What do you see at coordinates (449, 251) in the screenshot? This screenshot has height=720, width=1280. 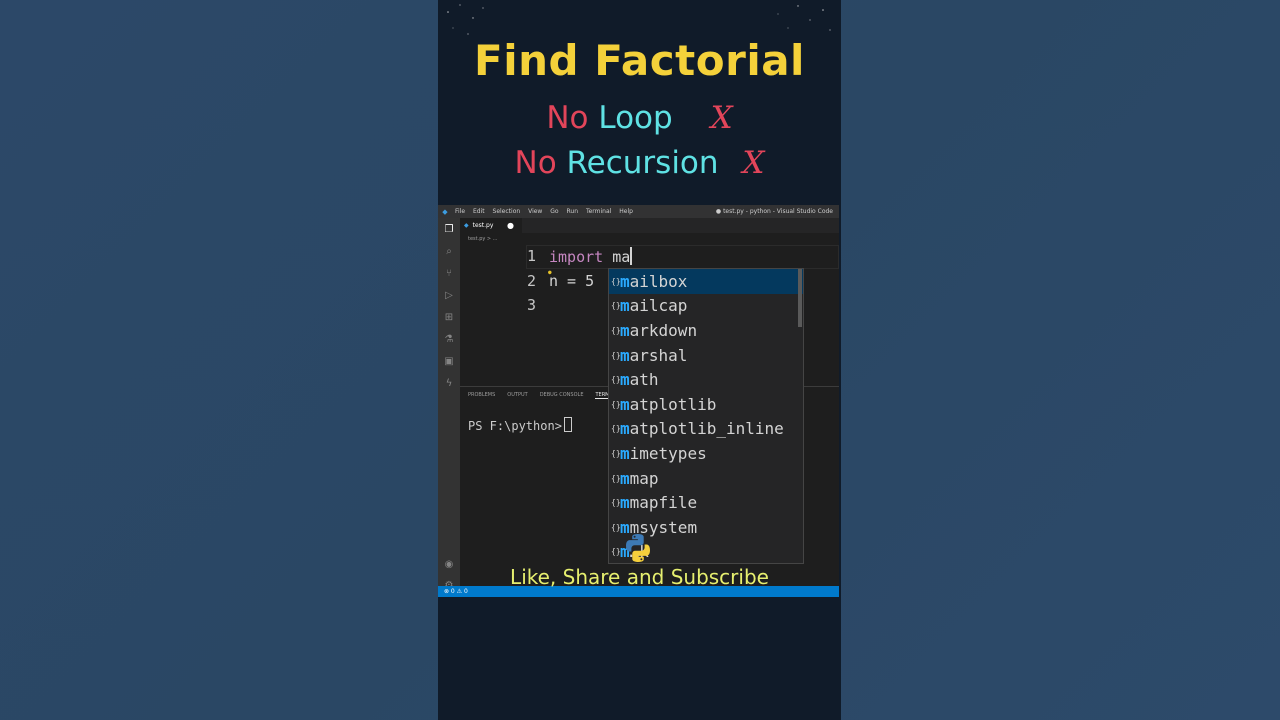 I see `search-icon: ⌕` at bounding box center [449, 251].